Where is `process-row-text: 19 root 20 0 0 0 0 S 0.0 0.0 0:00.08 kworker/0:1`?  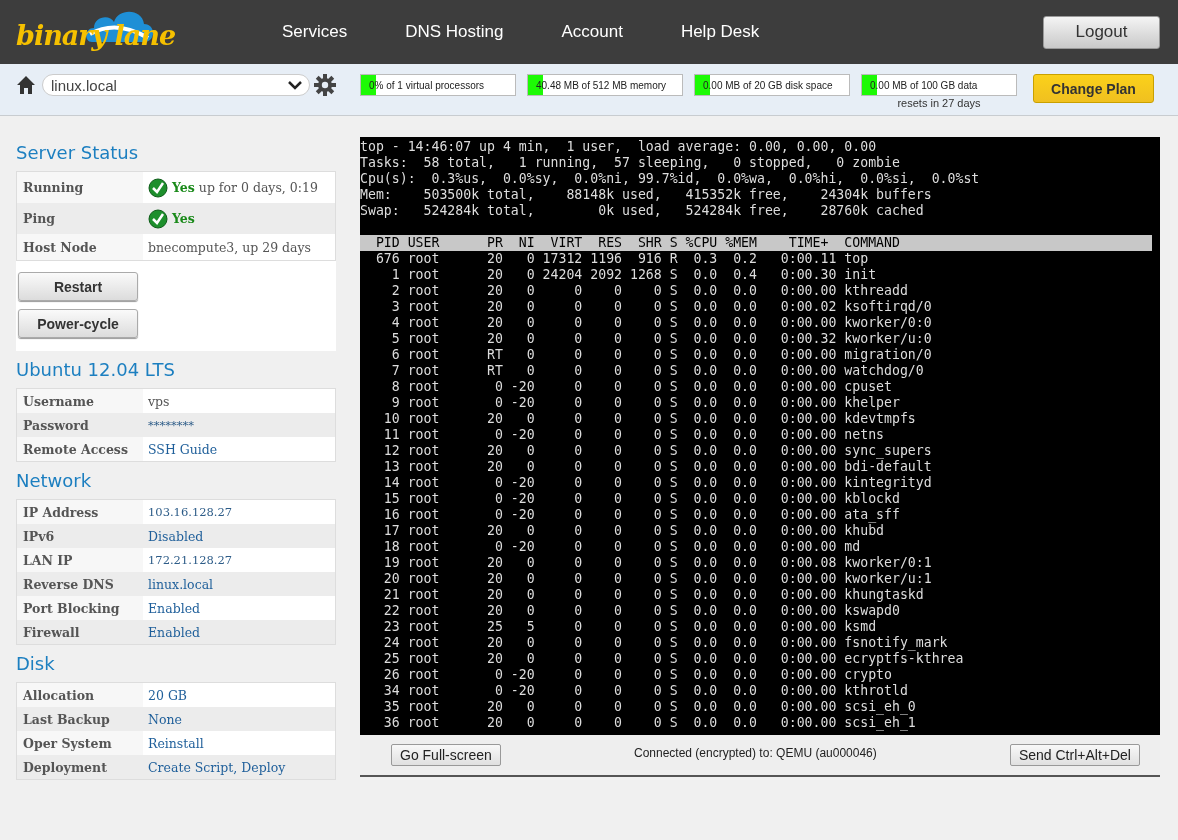 process-row-text: 19 root 20 0 0 0 0 S 0.0 0.0 0:00.08 kworker/0:1 is located at coordinates (657, 563).